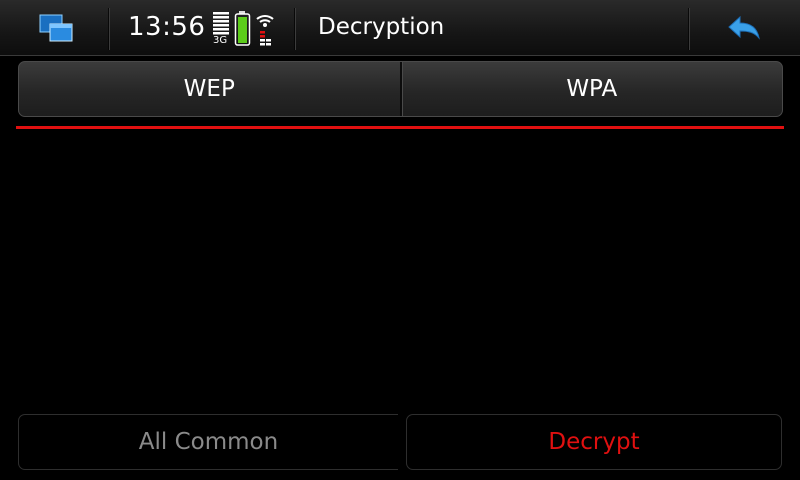 This screenshot has height=480, width=800. What do you see at coordinates (400, 127) in the screenshot?
I see `accent-divider` at bounding box center [400, 127].